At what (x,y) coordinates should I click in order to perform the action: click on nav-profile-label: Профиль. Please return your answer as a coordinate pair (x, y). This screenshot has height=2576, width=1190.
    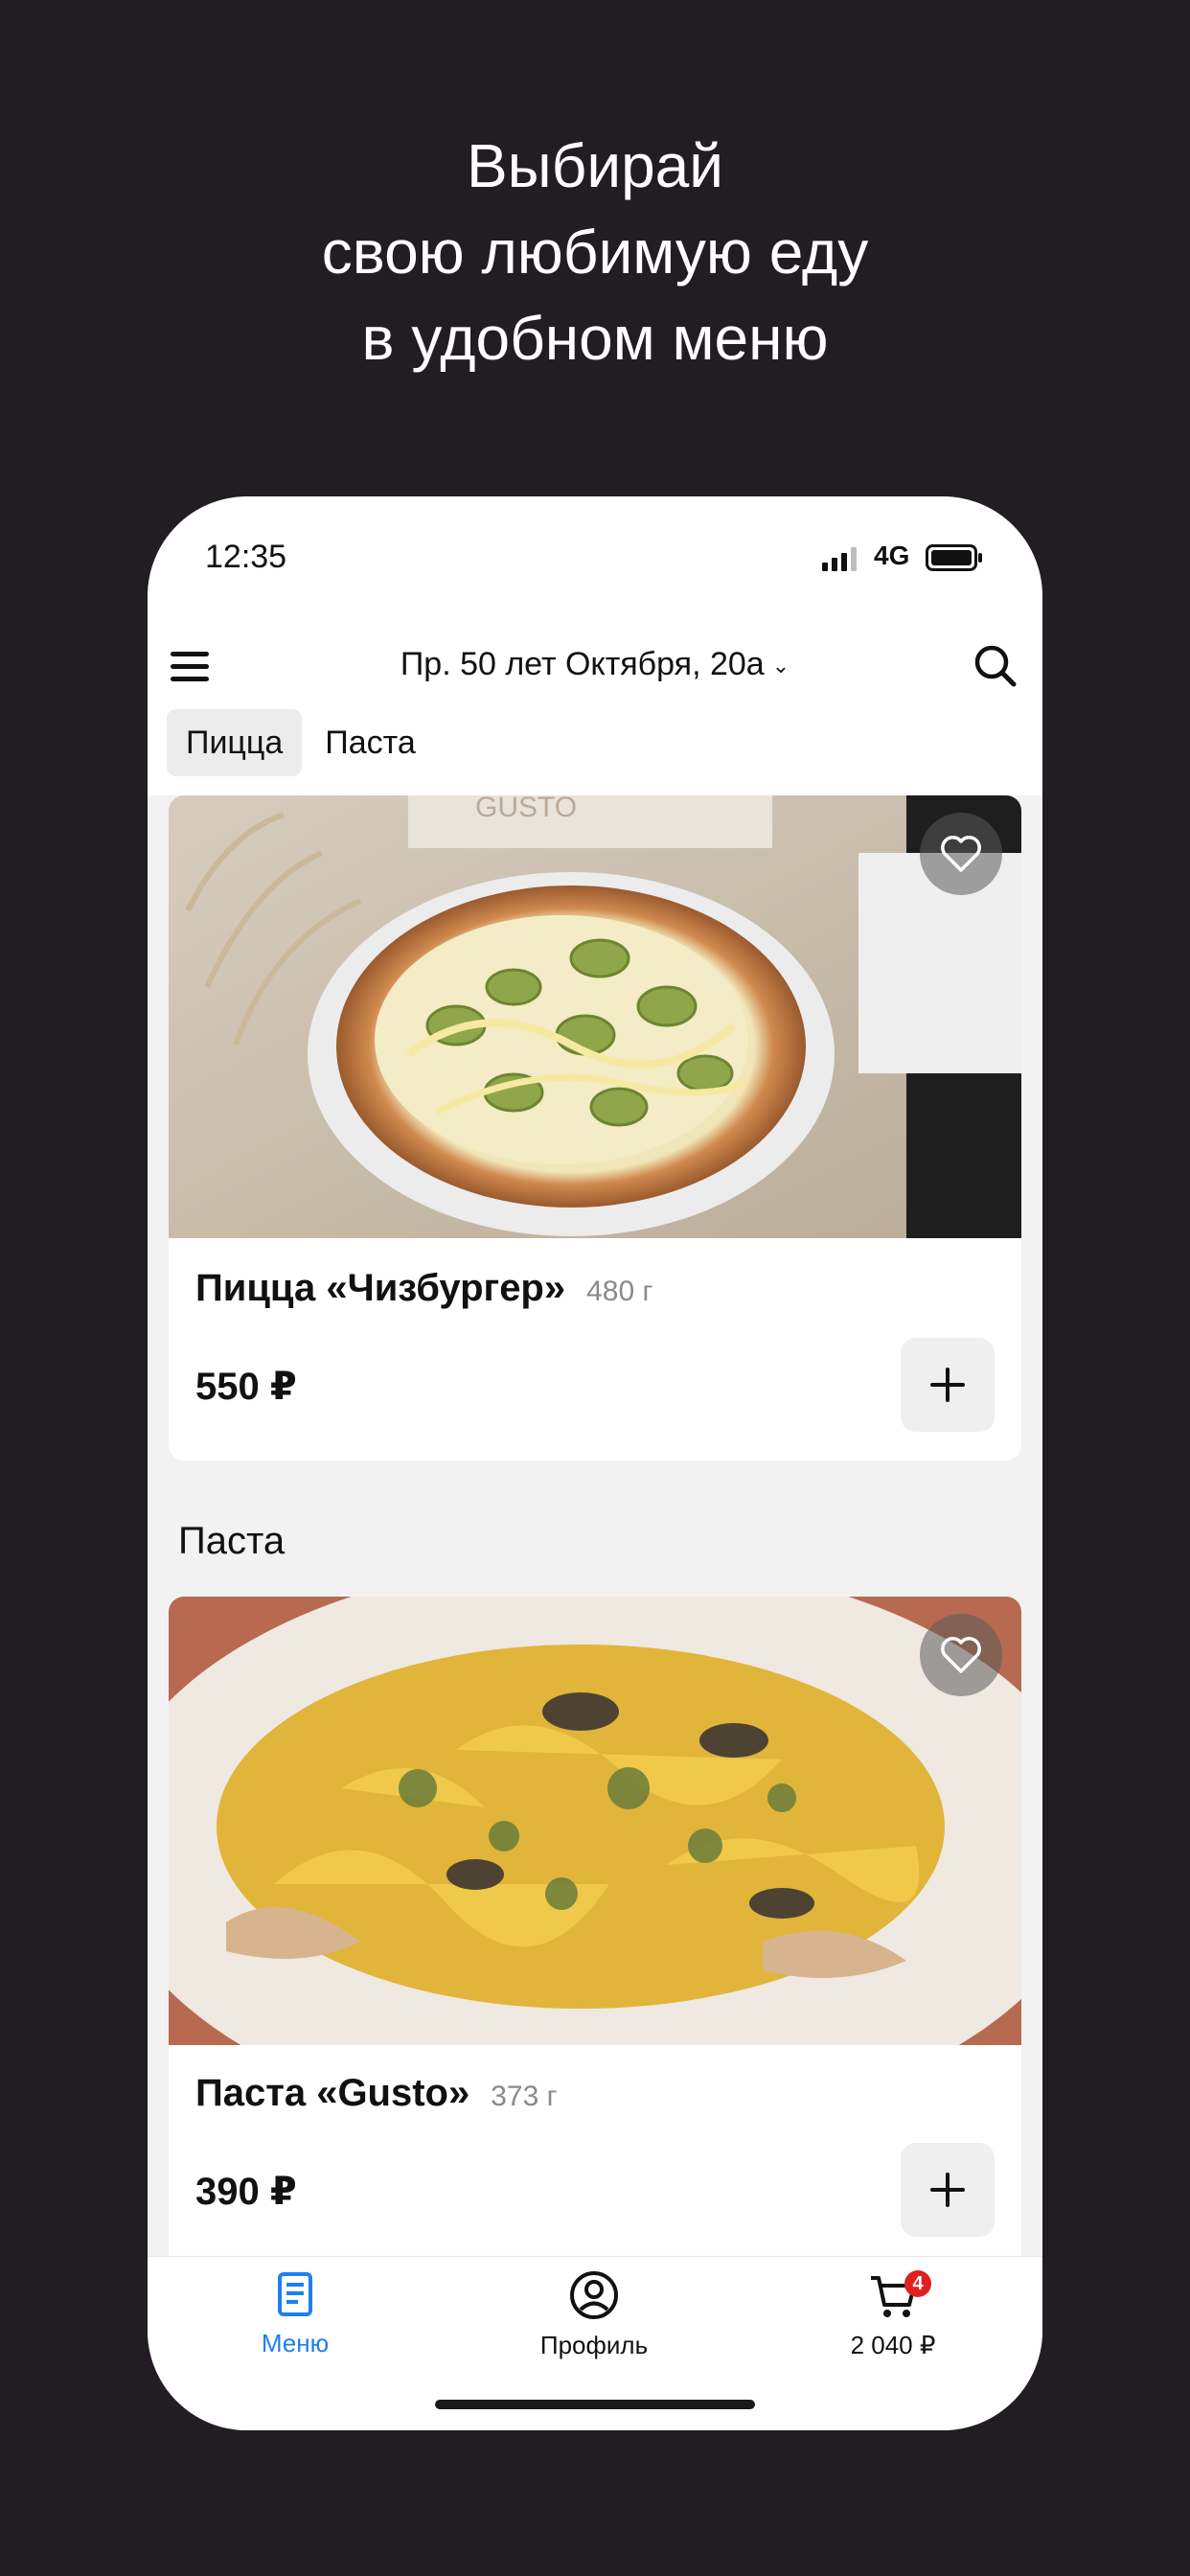
    Looking at the image, I should click on (594, 2345).